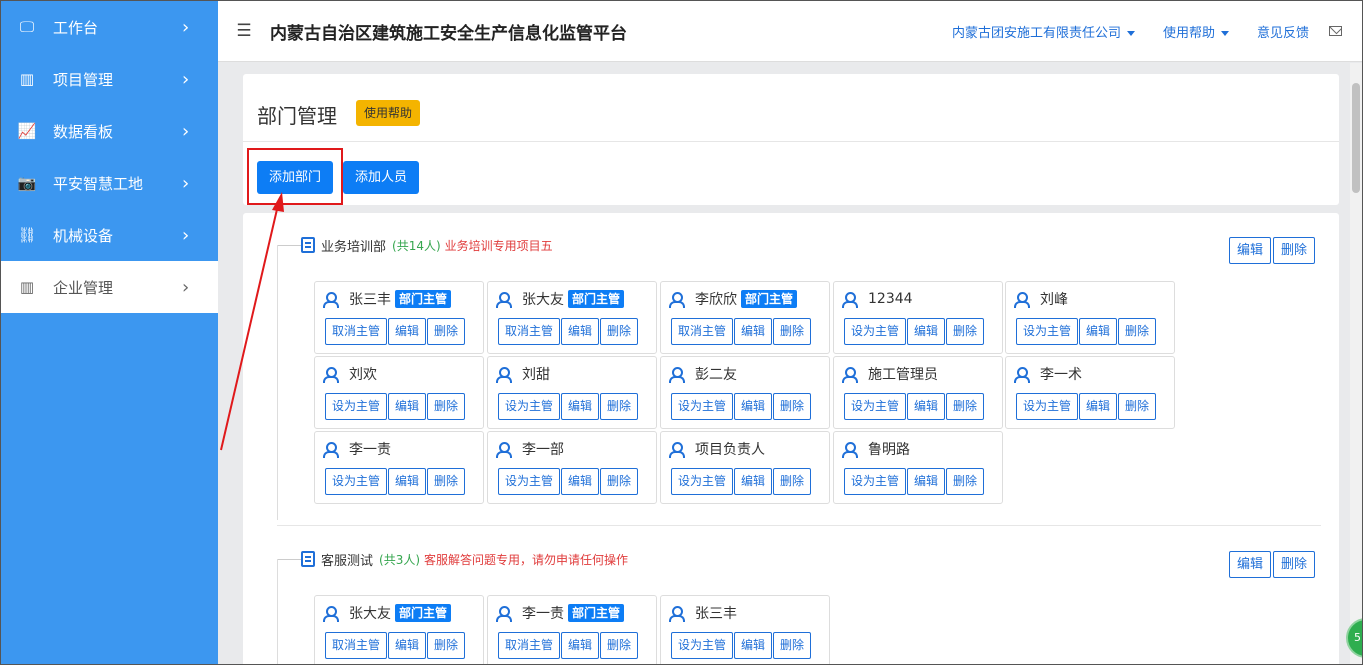 This screenshot has height=665, width=1363. I want to click on member-name: 李一责, so click(370, 450).